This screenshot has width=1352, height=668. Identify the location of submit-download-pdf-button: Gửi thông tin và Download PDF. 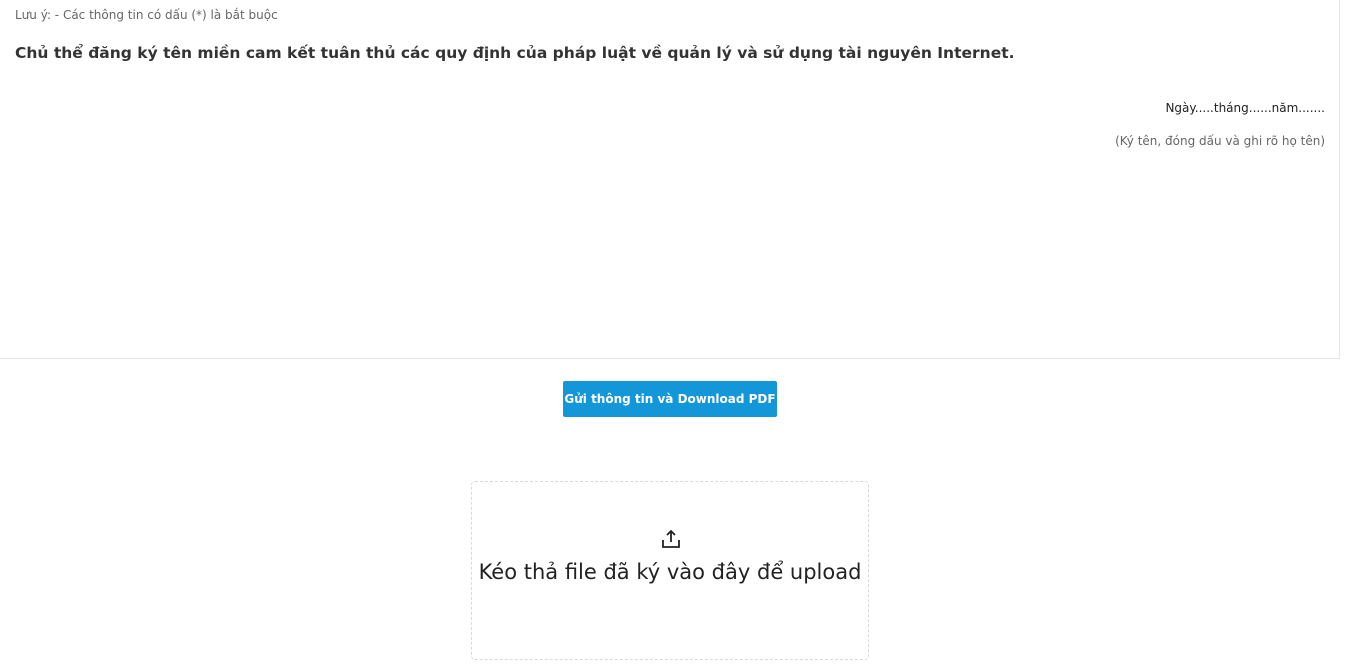
(670, 399).